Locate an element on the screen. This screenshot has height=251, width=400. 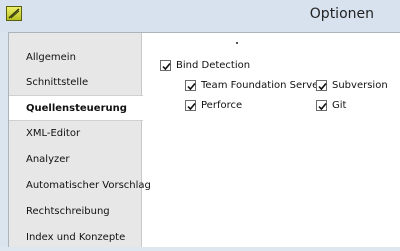
perforce-checkbox is located at coordinates (190, 105).